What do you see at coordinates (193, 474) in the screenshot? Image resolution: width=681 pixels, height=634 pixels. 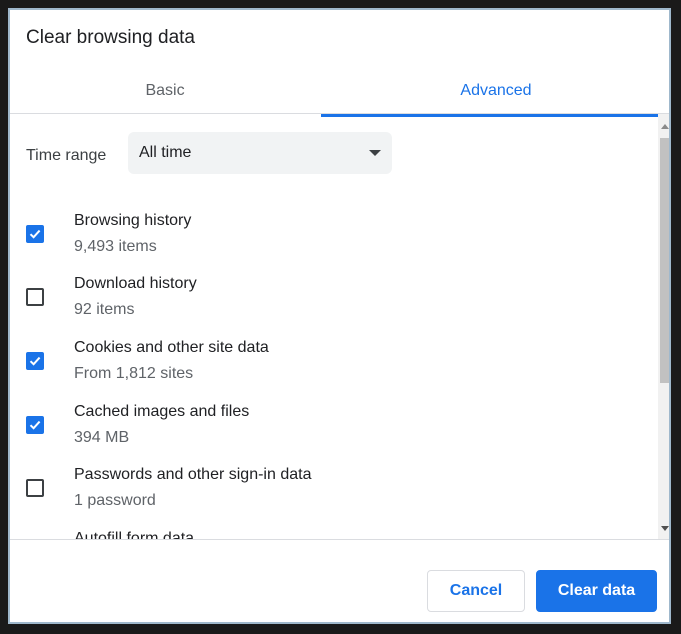 I see `option-label: Passwords and other sign-in data` at bounding box center [193, 474].